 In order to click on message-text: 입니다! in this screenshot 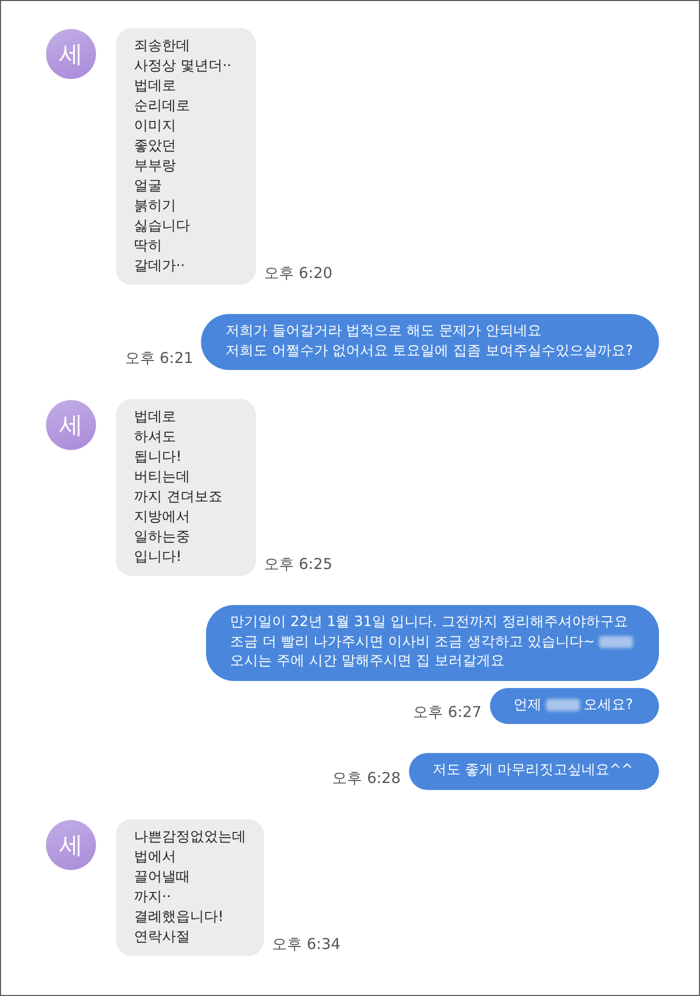, I will do `click(158, 557)`.